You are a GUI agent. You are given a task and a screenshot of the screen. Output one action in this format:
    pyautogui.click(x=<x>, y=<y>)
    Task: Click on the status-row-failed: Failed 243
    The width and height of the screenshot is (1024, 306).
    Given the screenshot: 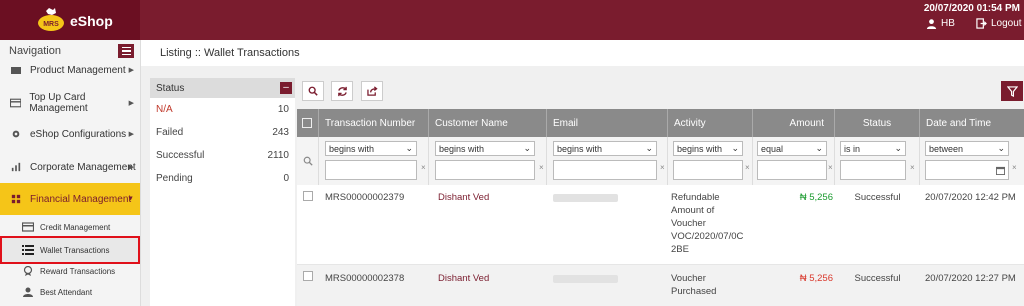 What is the action you would take?
    pyautogui.click(x=222, y=132)
    